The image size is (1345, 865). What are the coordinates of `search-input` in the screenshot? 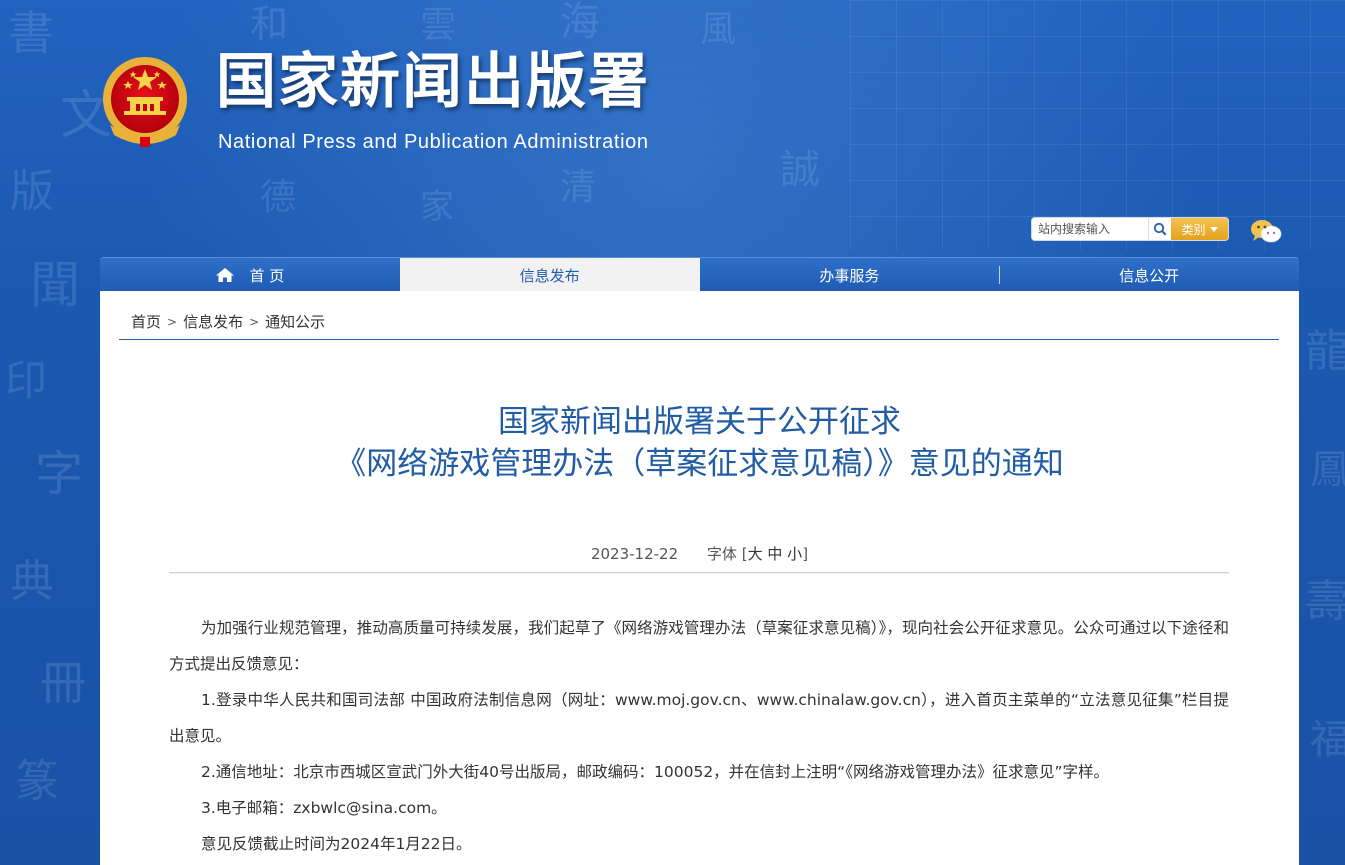 It's located at (1090, 229).